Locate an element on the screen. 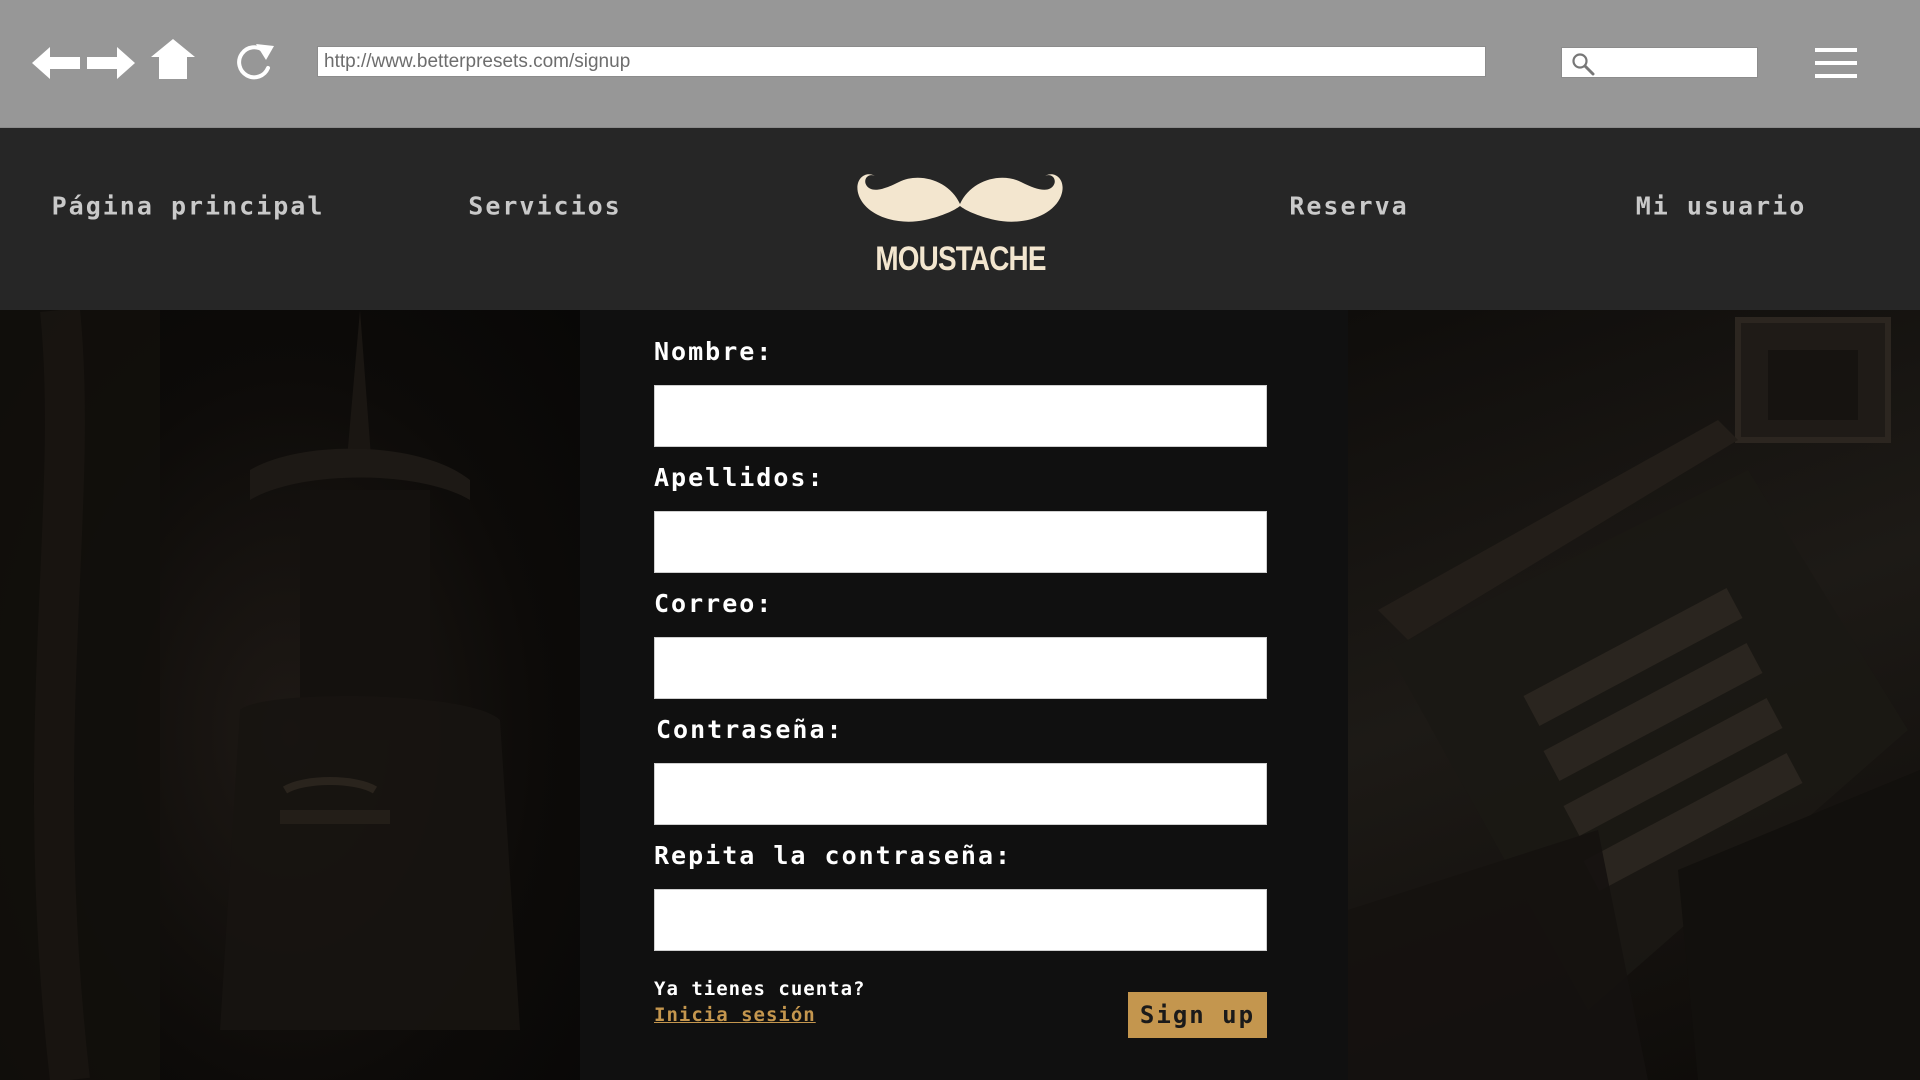 This screenshot has height=1080, width=1920. login-link: Inicia sesión is located at coordinates (735, 1015).